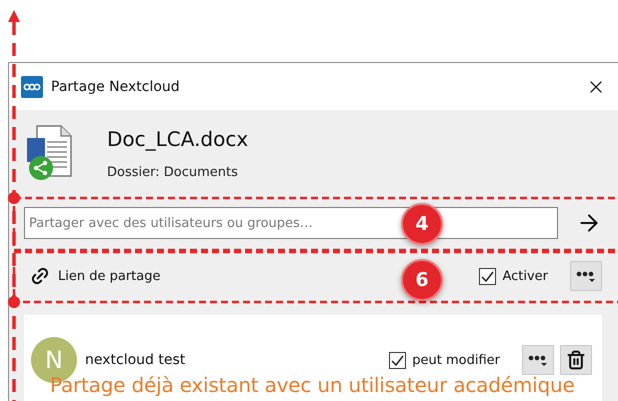  I want to click on trash-icon, so click(576, 360).